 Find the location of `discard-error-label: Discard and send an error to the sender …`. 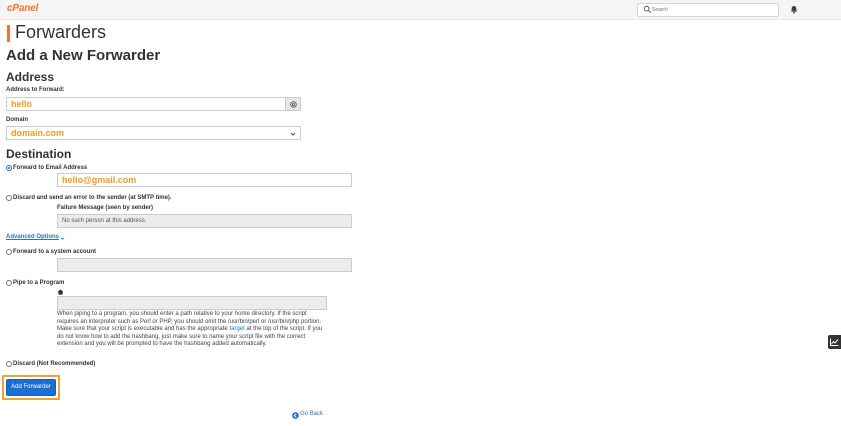

discard-error-label: Discard and send an error to the sender … is located at coordinates (92, 198).